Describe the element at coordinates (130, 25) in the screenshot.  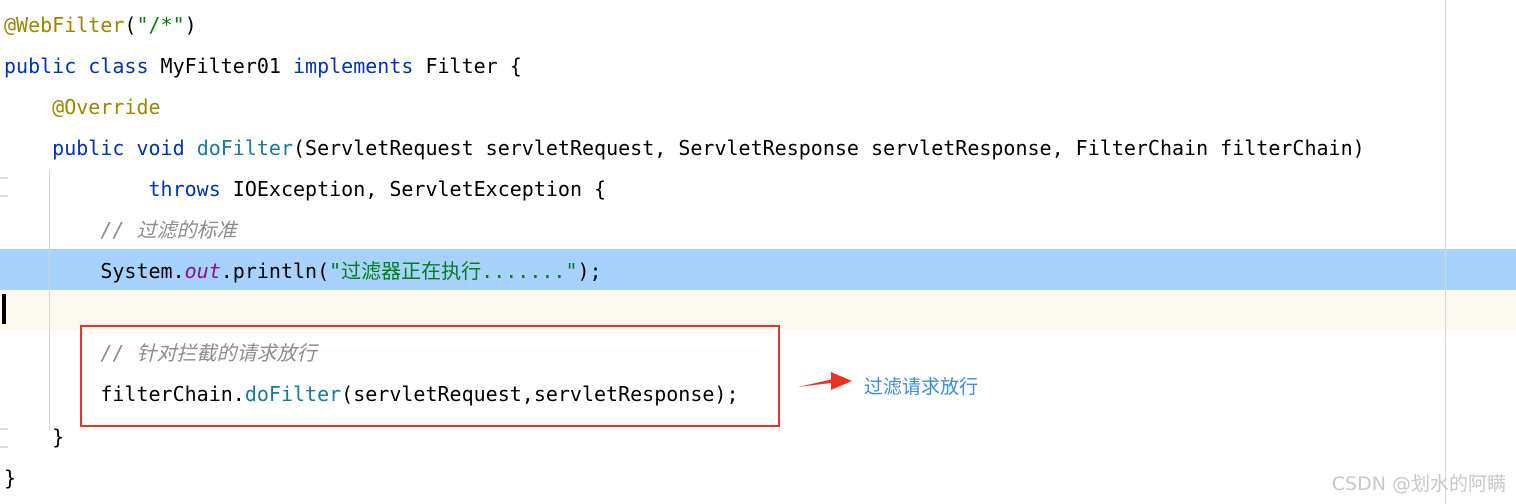
I see `code-token-plain: (` at that location.